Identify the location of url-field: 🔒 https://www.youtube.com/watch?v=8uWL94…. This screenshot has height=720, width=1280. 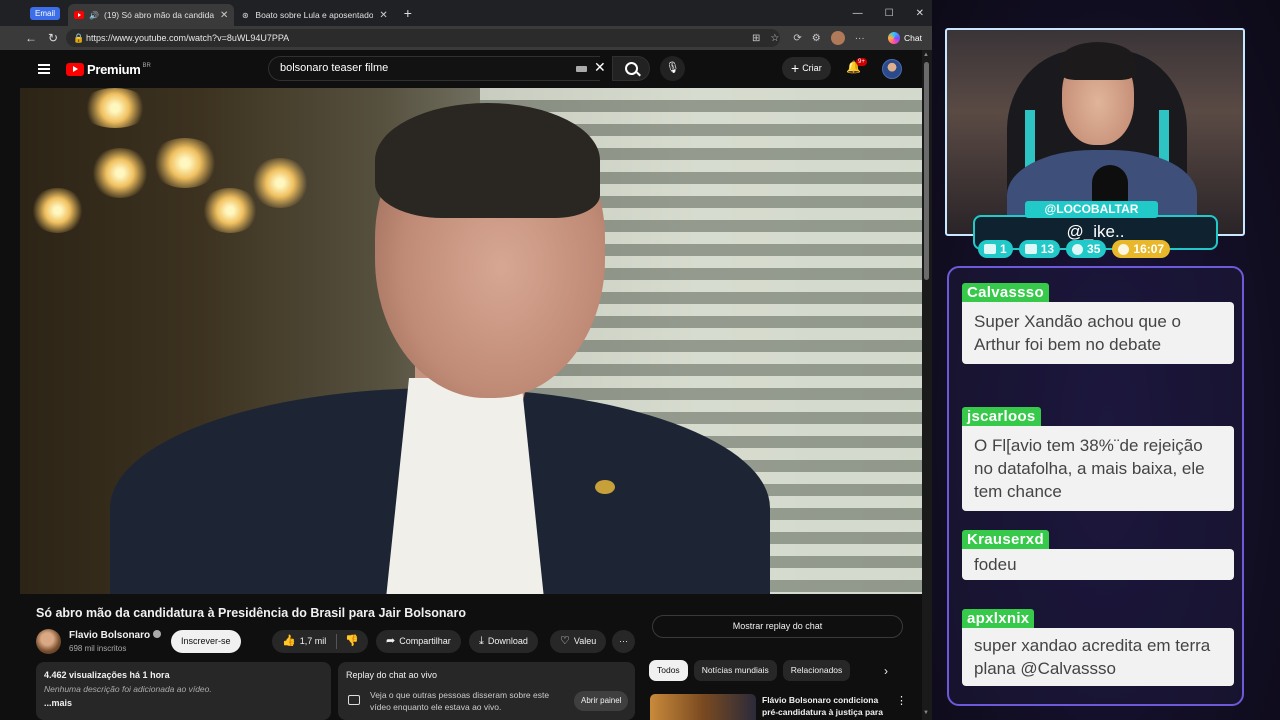
(423, 38).